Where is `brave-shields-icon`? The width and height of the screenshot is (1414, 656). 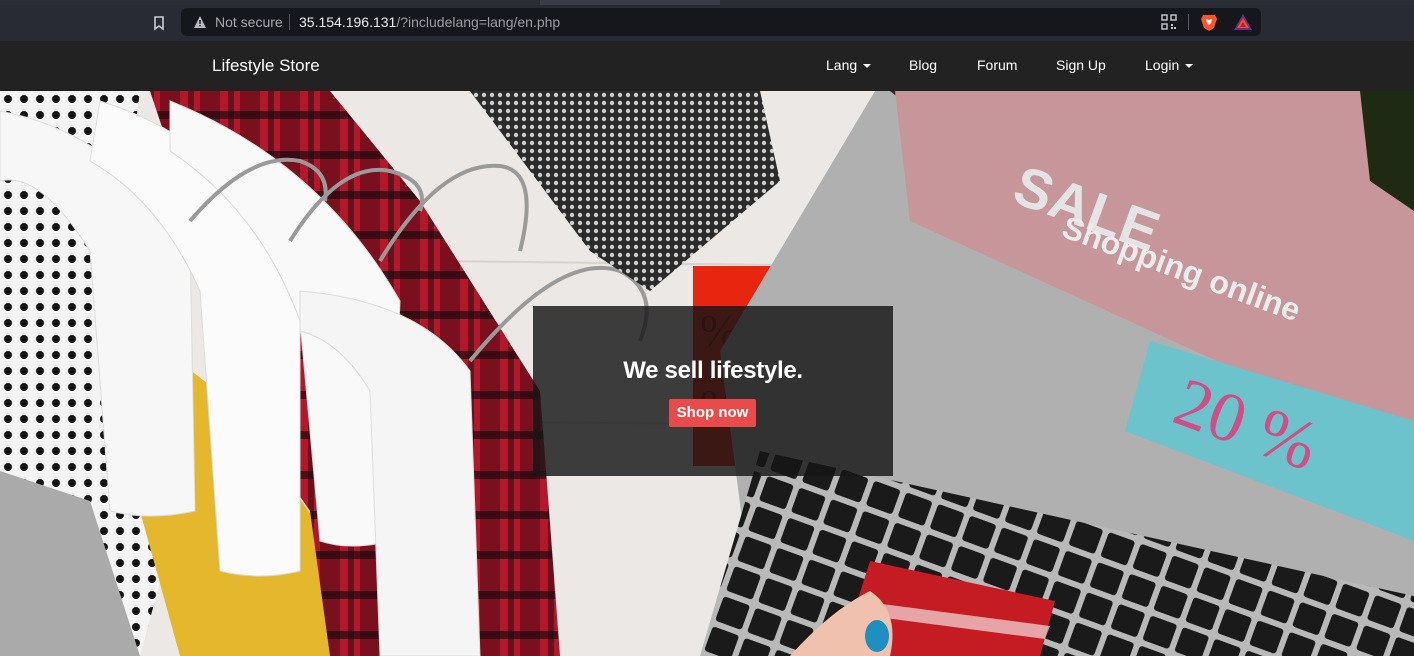 brave-shields-icon is located at coordinates (1209, 22).